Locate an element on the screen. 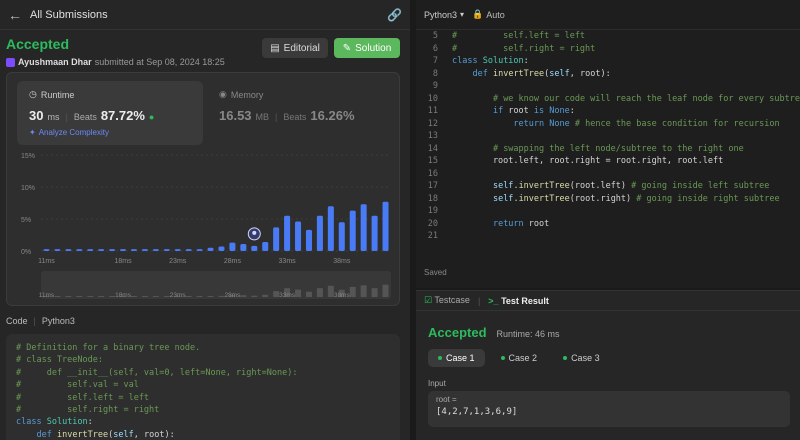 This screenshot has width=800, height=440. solution-button: ✎ Solution is located at coordinates (367, 48).